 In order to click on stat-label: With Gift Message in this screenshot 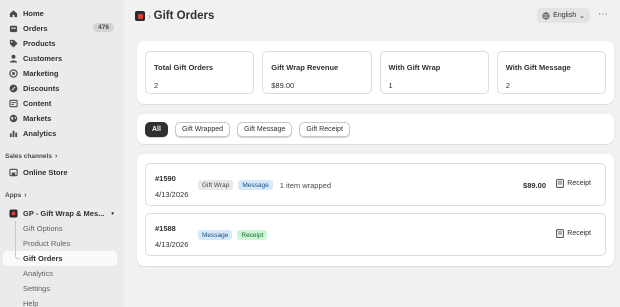, I will do `click(538, 67)`.